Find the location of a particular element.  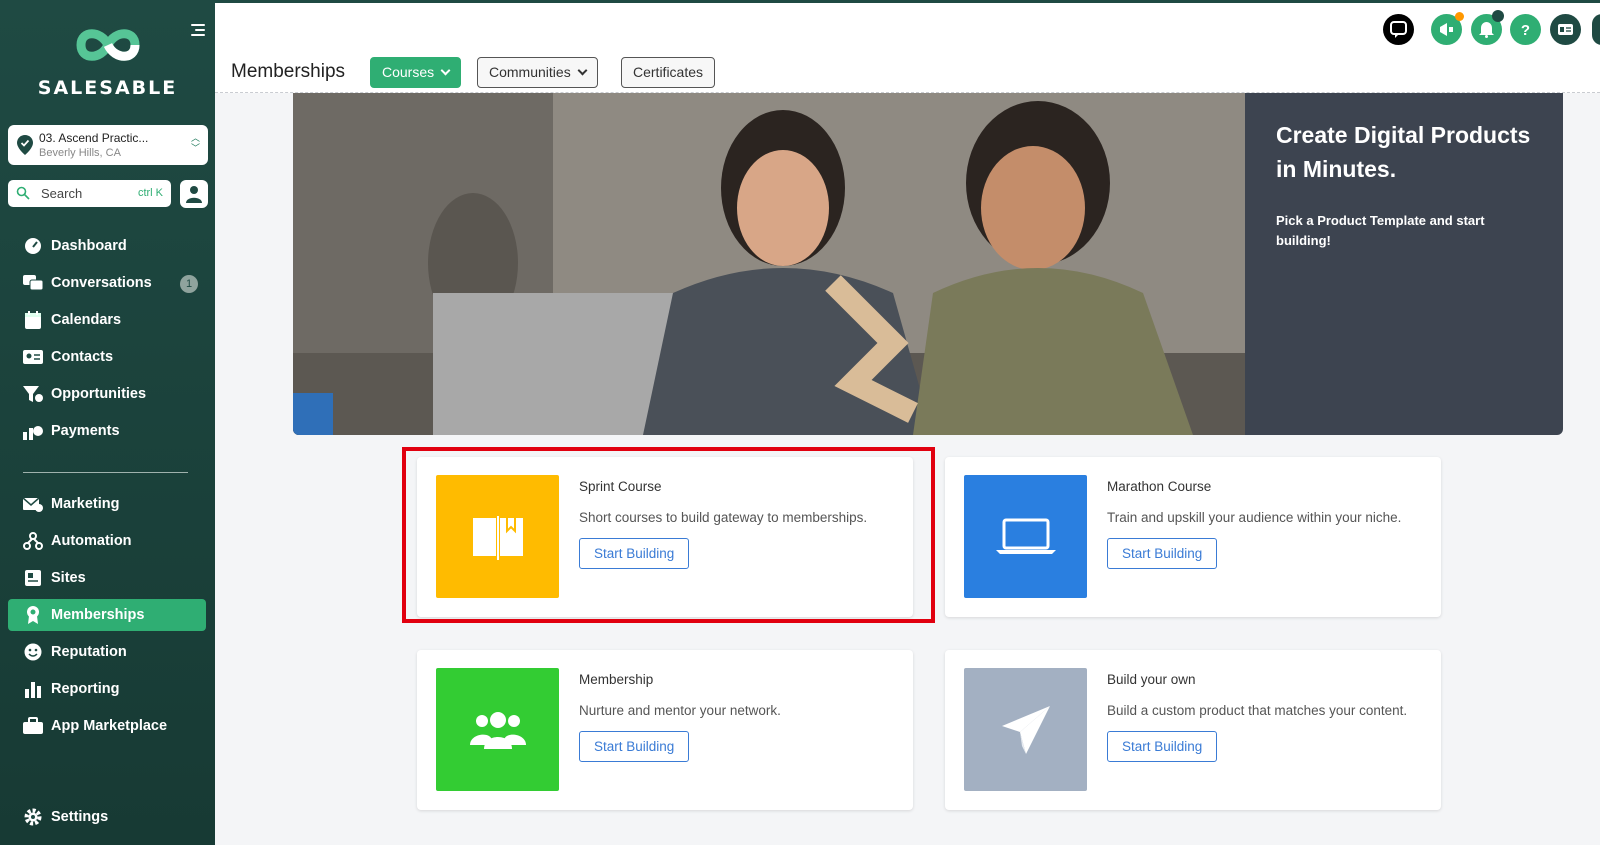

sidebar-item-reputation: Reputation is located at coordinates (107, 652).